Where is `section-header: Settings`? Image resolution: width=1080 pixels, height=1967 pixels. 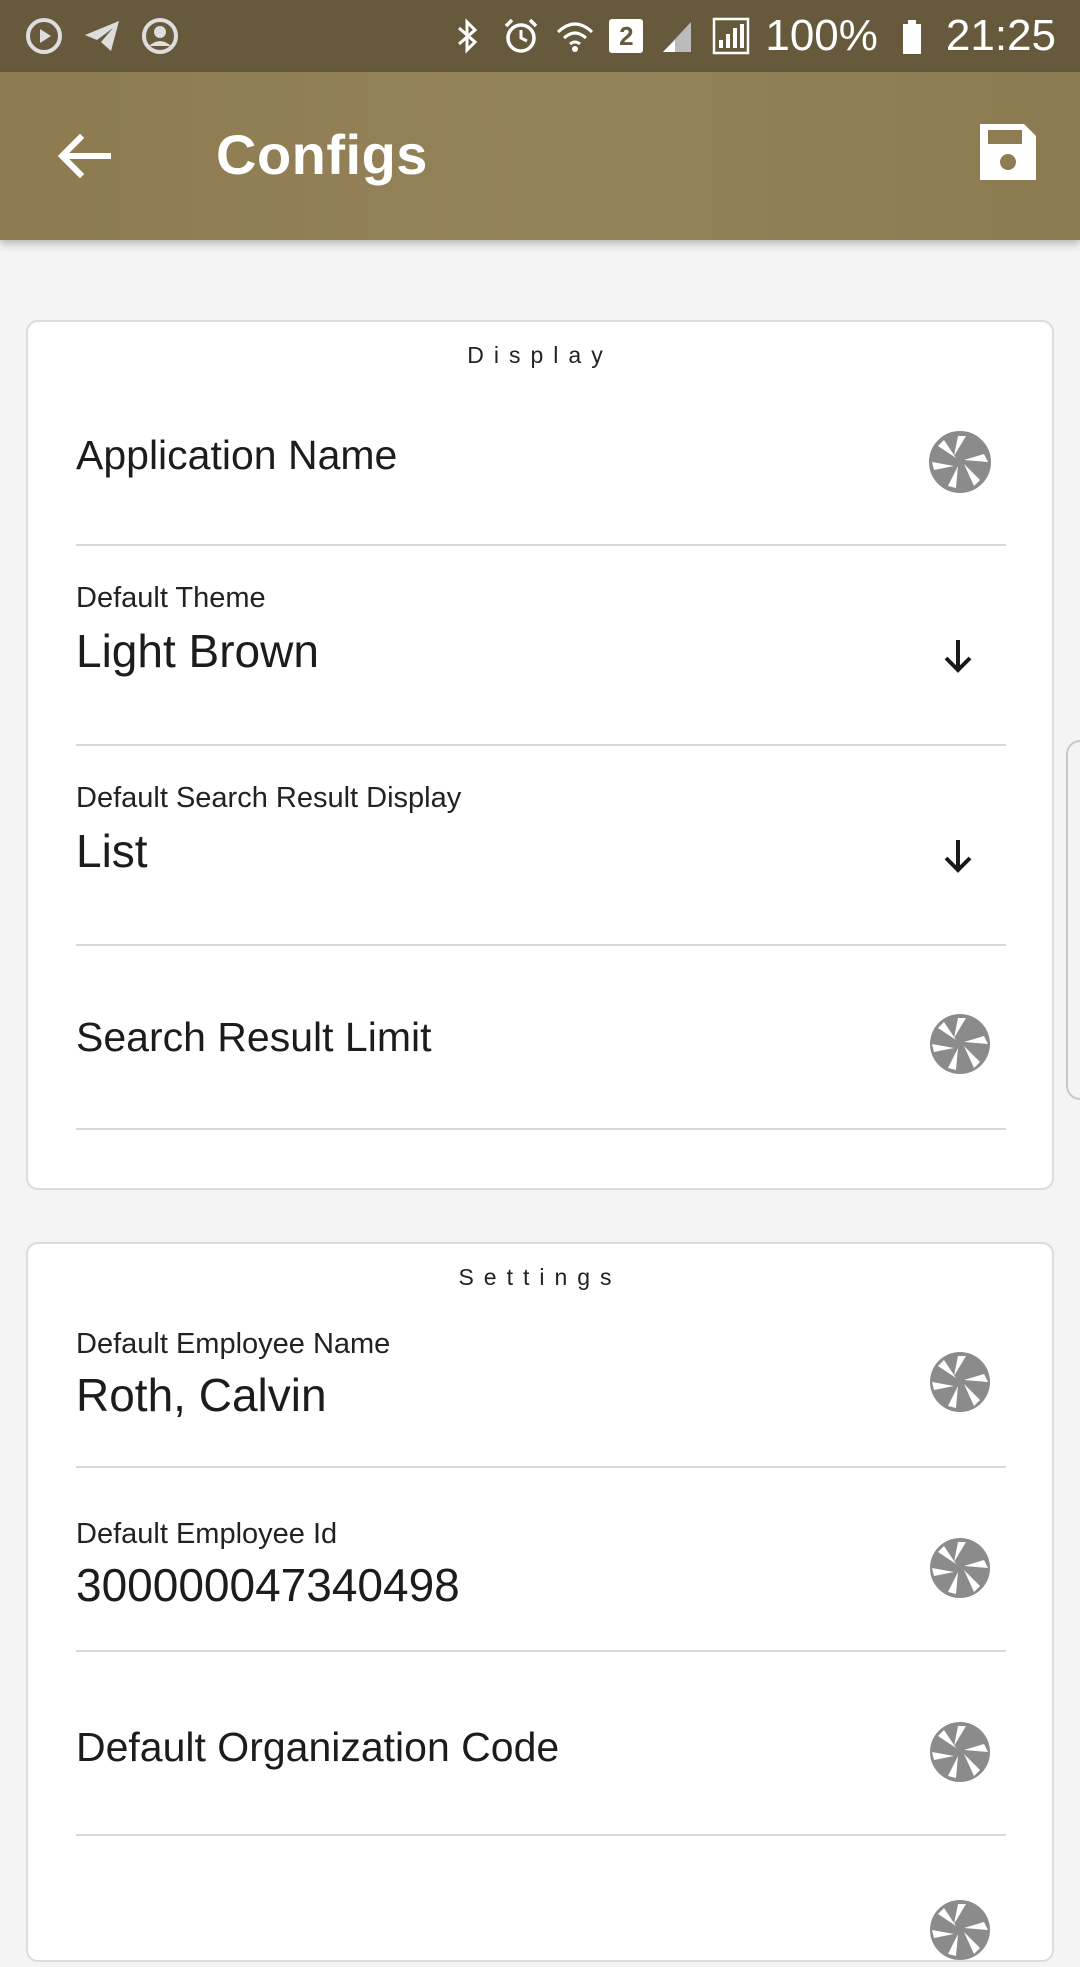
section-header: Settings is located at coordinates (540, 1277).